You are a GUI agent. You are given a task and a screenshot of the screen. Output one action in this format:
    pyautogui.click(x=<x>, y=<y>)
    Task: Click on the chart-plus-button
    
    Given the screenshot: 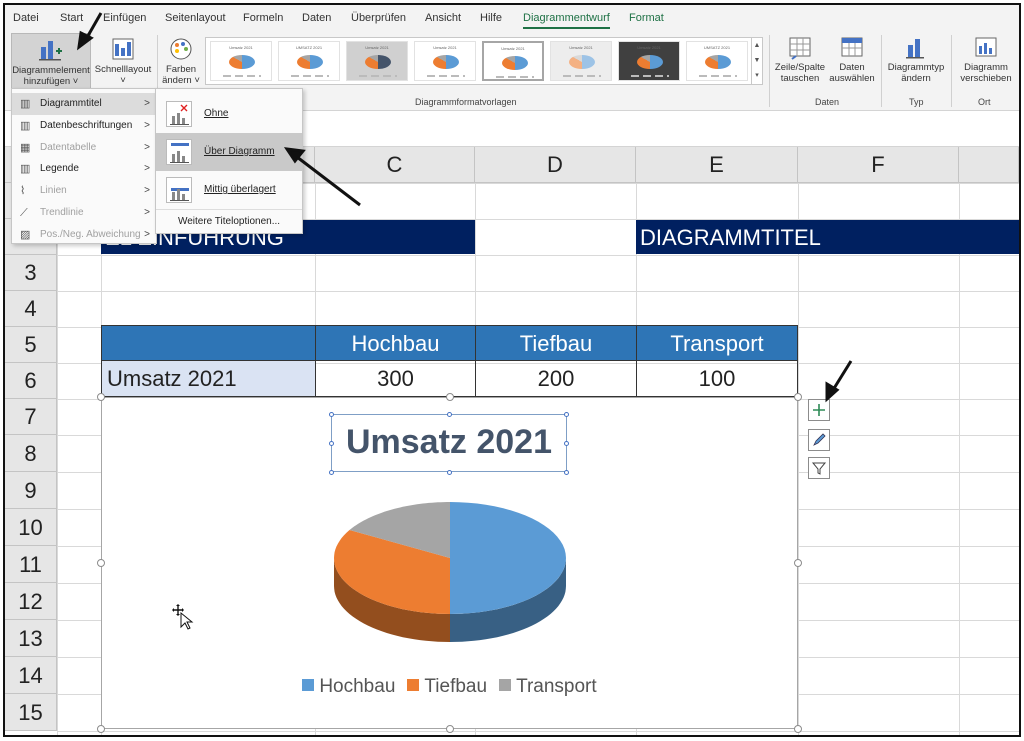 What is the action you would take?
    pyautogui.click(x=819, y=410)
    